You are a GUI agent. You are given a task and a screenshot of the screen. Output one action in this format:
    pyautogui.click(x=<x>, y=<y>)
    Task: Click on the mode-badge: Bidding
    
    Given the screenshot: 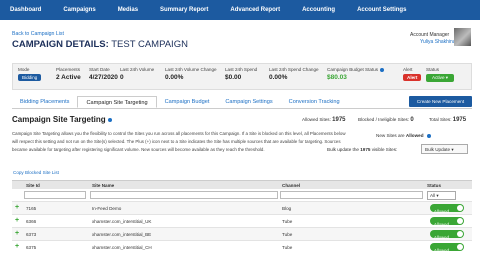 What is the action you would take?
    pyautogui.click(x=30, y=77)
    